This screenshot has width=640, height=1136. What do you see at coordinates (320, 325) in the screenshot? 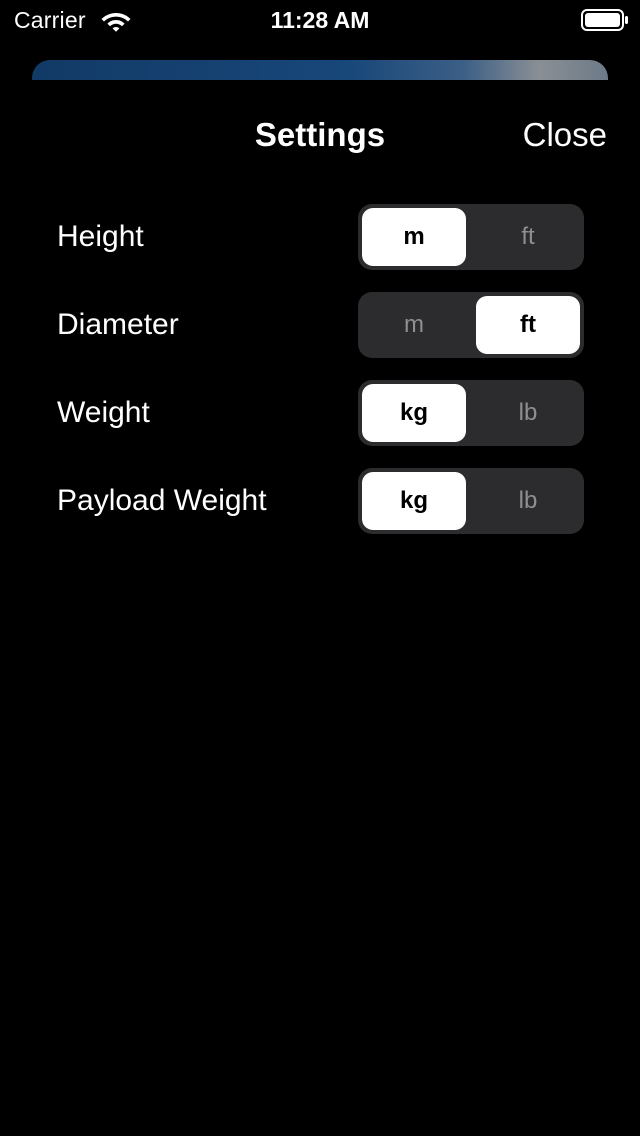
I see `setting-row-diameter: Diameter m ft` at bounding box center [320, 325].